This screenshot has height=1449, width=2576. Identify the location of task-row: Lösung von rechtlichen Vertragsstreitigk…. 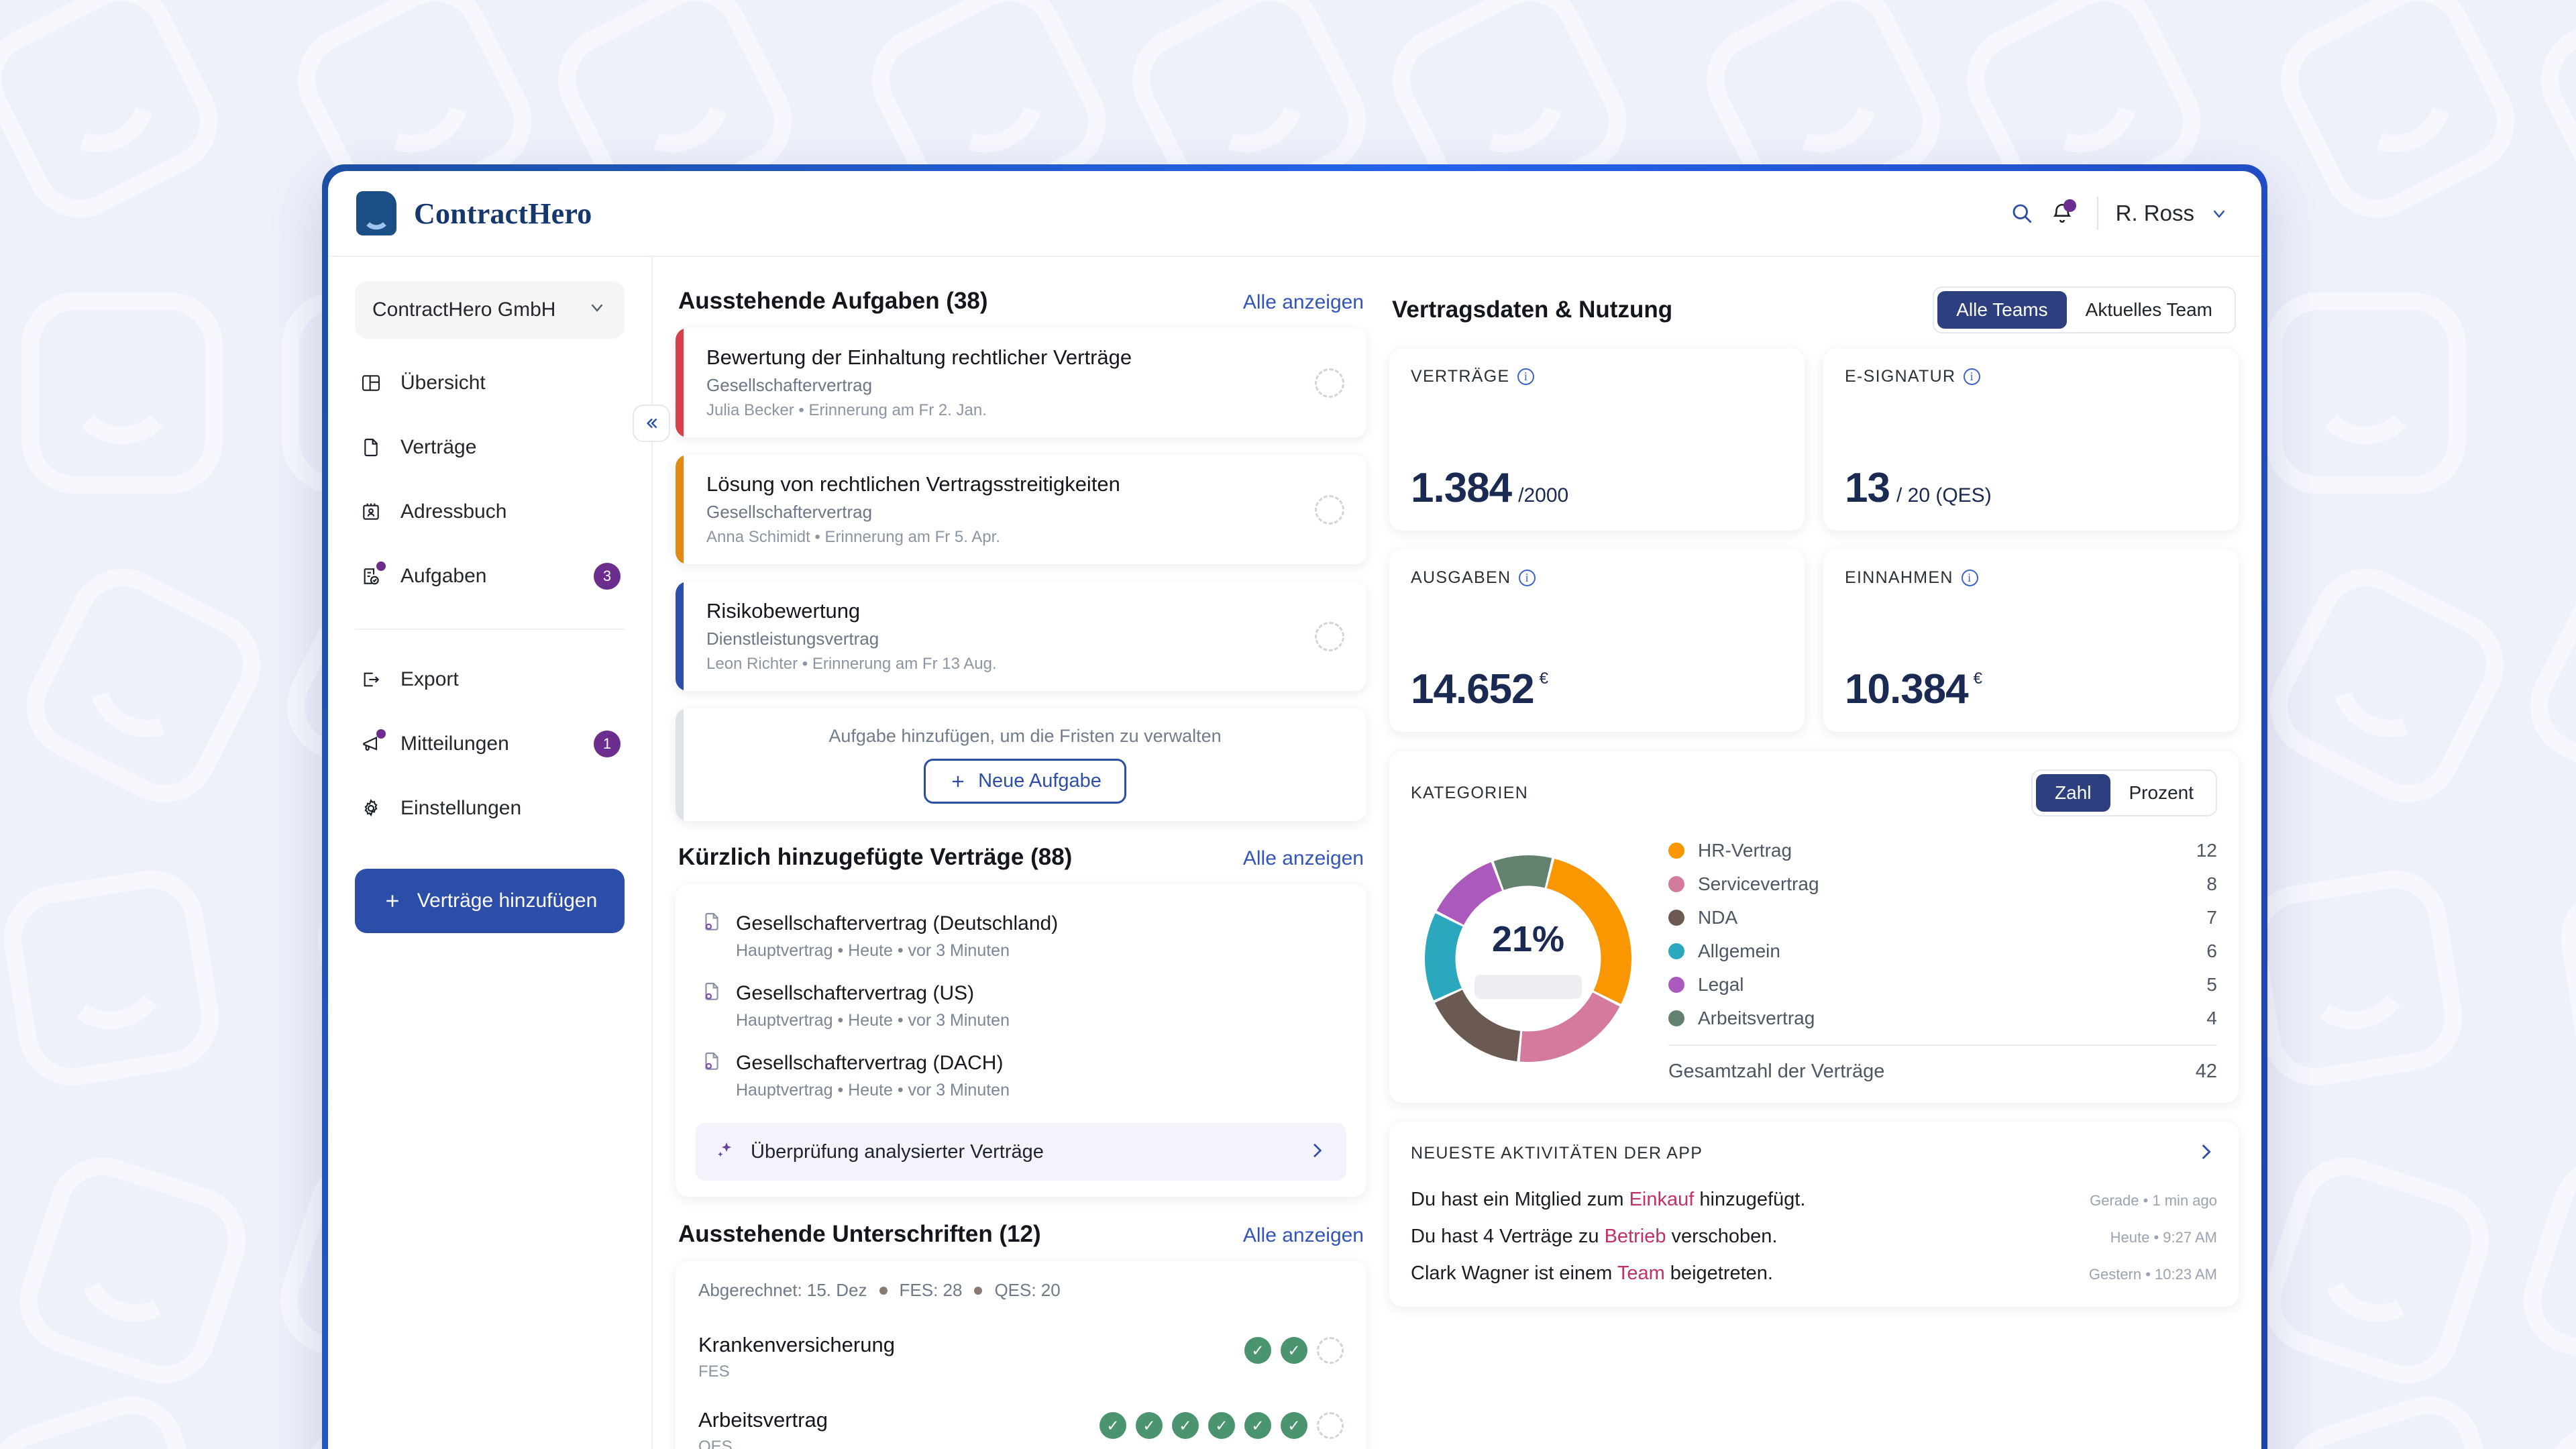
(1021, 509).